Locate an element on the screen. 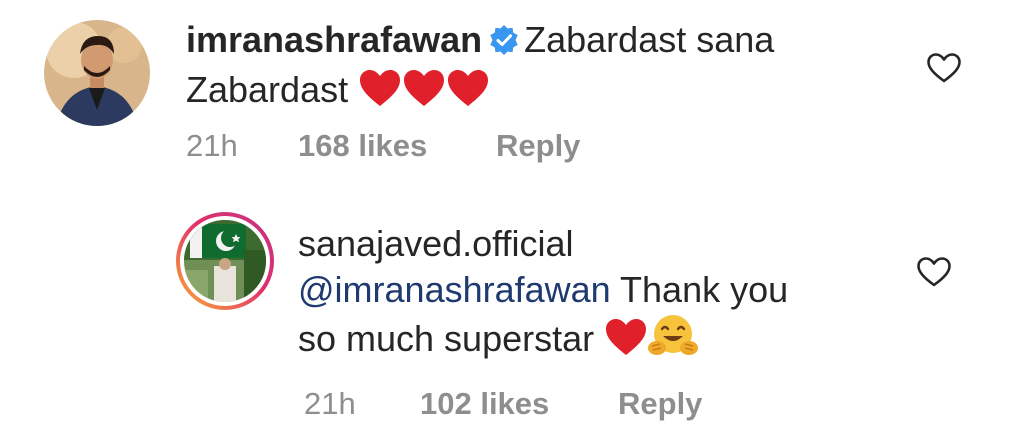 This screenshot has width=1024, height=436. likes-count: 168 likes is located at coordinates (397, 146).